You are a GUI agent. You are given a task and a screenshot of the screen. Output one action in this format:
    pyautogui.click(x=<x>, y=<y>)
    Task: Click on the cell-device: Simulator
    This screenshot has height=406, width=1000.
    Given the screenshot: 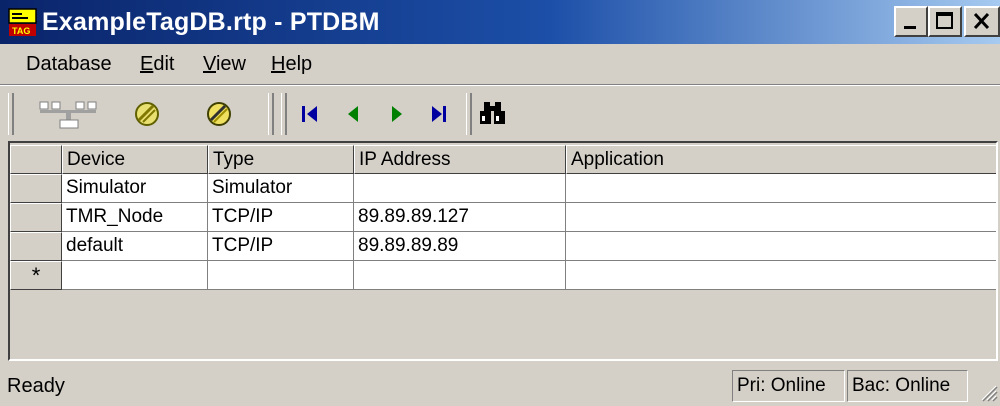 What is the action you would take?
    pyautogui.click(x=135, y=188)
    